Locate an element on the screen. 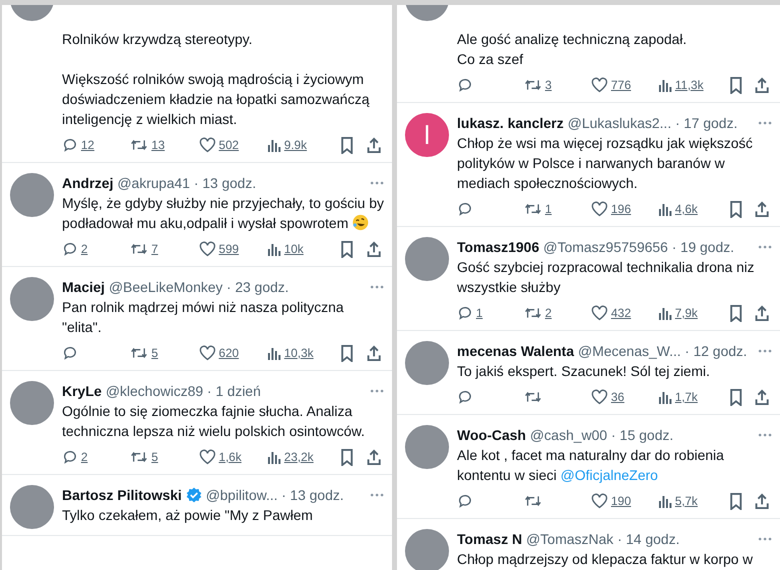 This screenshot has width=780, height=570. repost-count: 7 is located at coordinates (154, 249).